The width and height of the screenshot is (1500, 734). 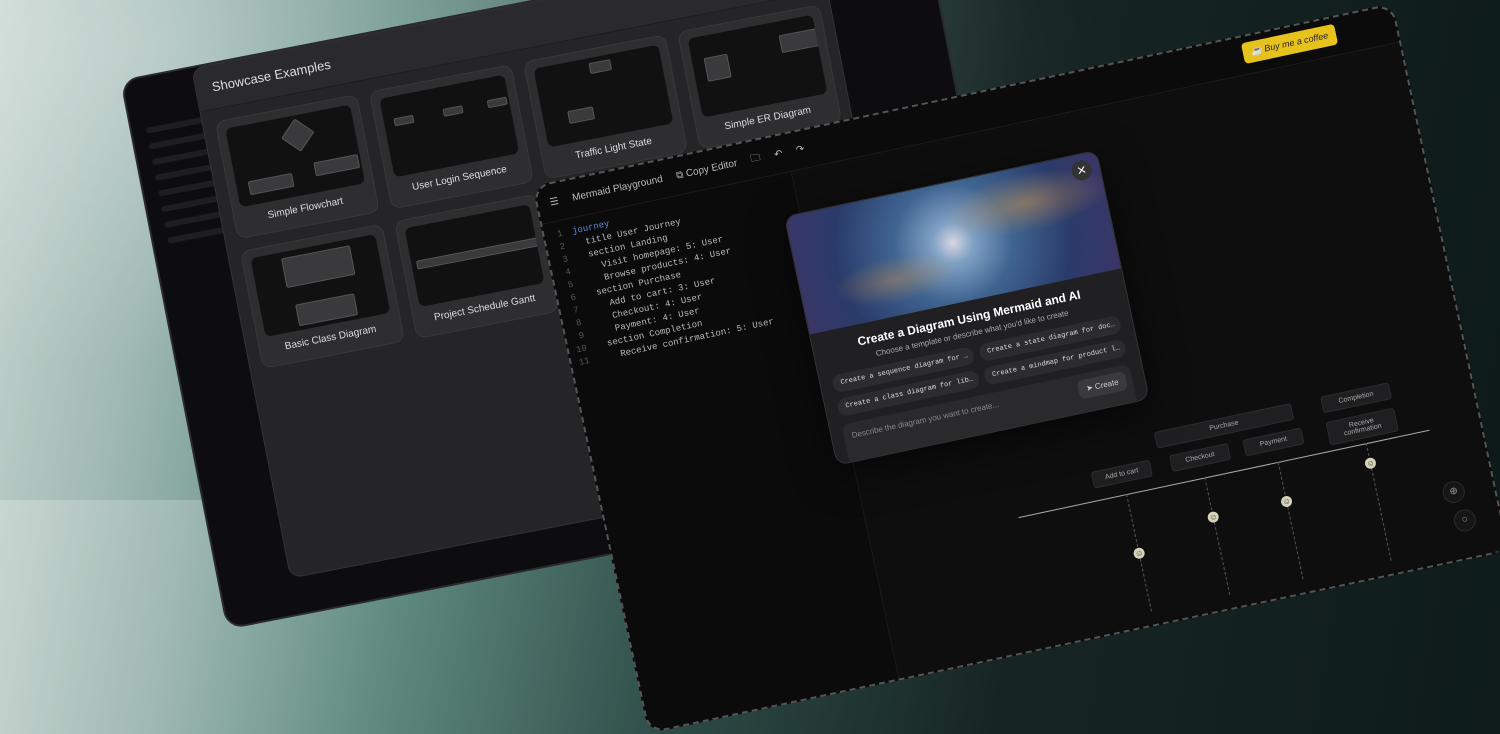 What do you see at coordinates (778, 154) in the screenshot?
I see `undo-icon: ↶` at bounding box center [778, 154].